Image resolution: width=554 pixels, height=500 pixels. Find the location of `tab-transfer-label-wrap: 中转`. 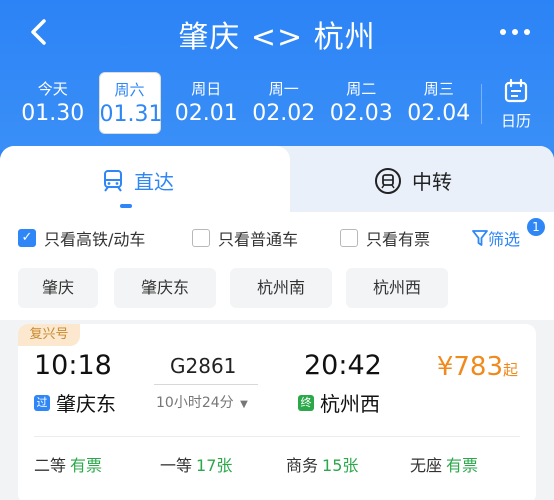

tab-transfer-label-wrap: 中转 is located at coordinates (413, 180).